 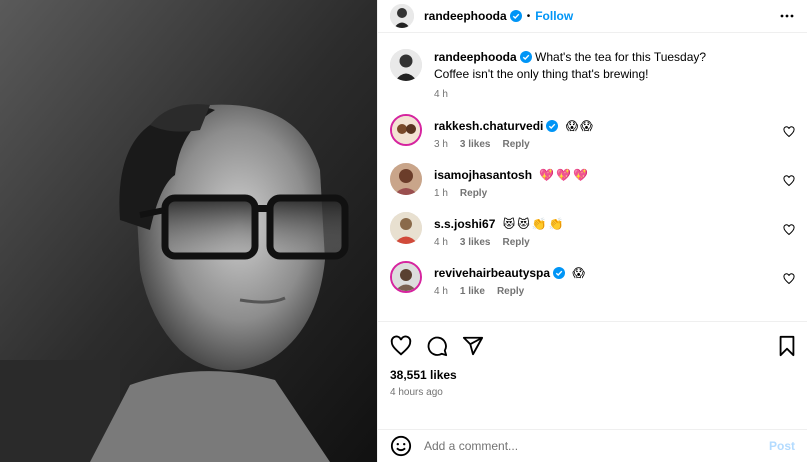 What do you see at coordinates (592, 279) in the screenshot?
I see `comment-item: revivehairbeautyspa 😱 4 h 1 like Reply` at bounding box center [592, 279].